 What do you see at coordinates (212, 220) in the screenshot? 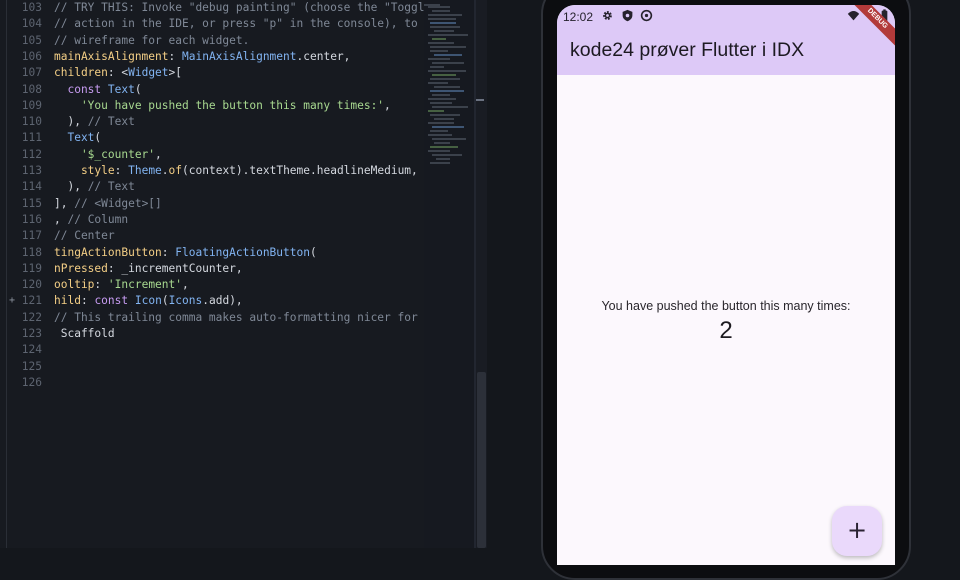
I see `code-line: 116, // Column` at bounding box center [212, 220].